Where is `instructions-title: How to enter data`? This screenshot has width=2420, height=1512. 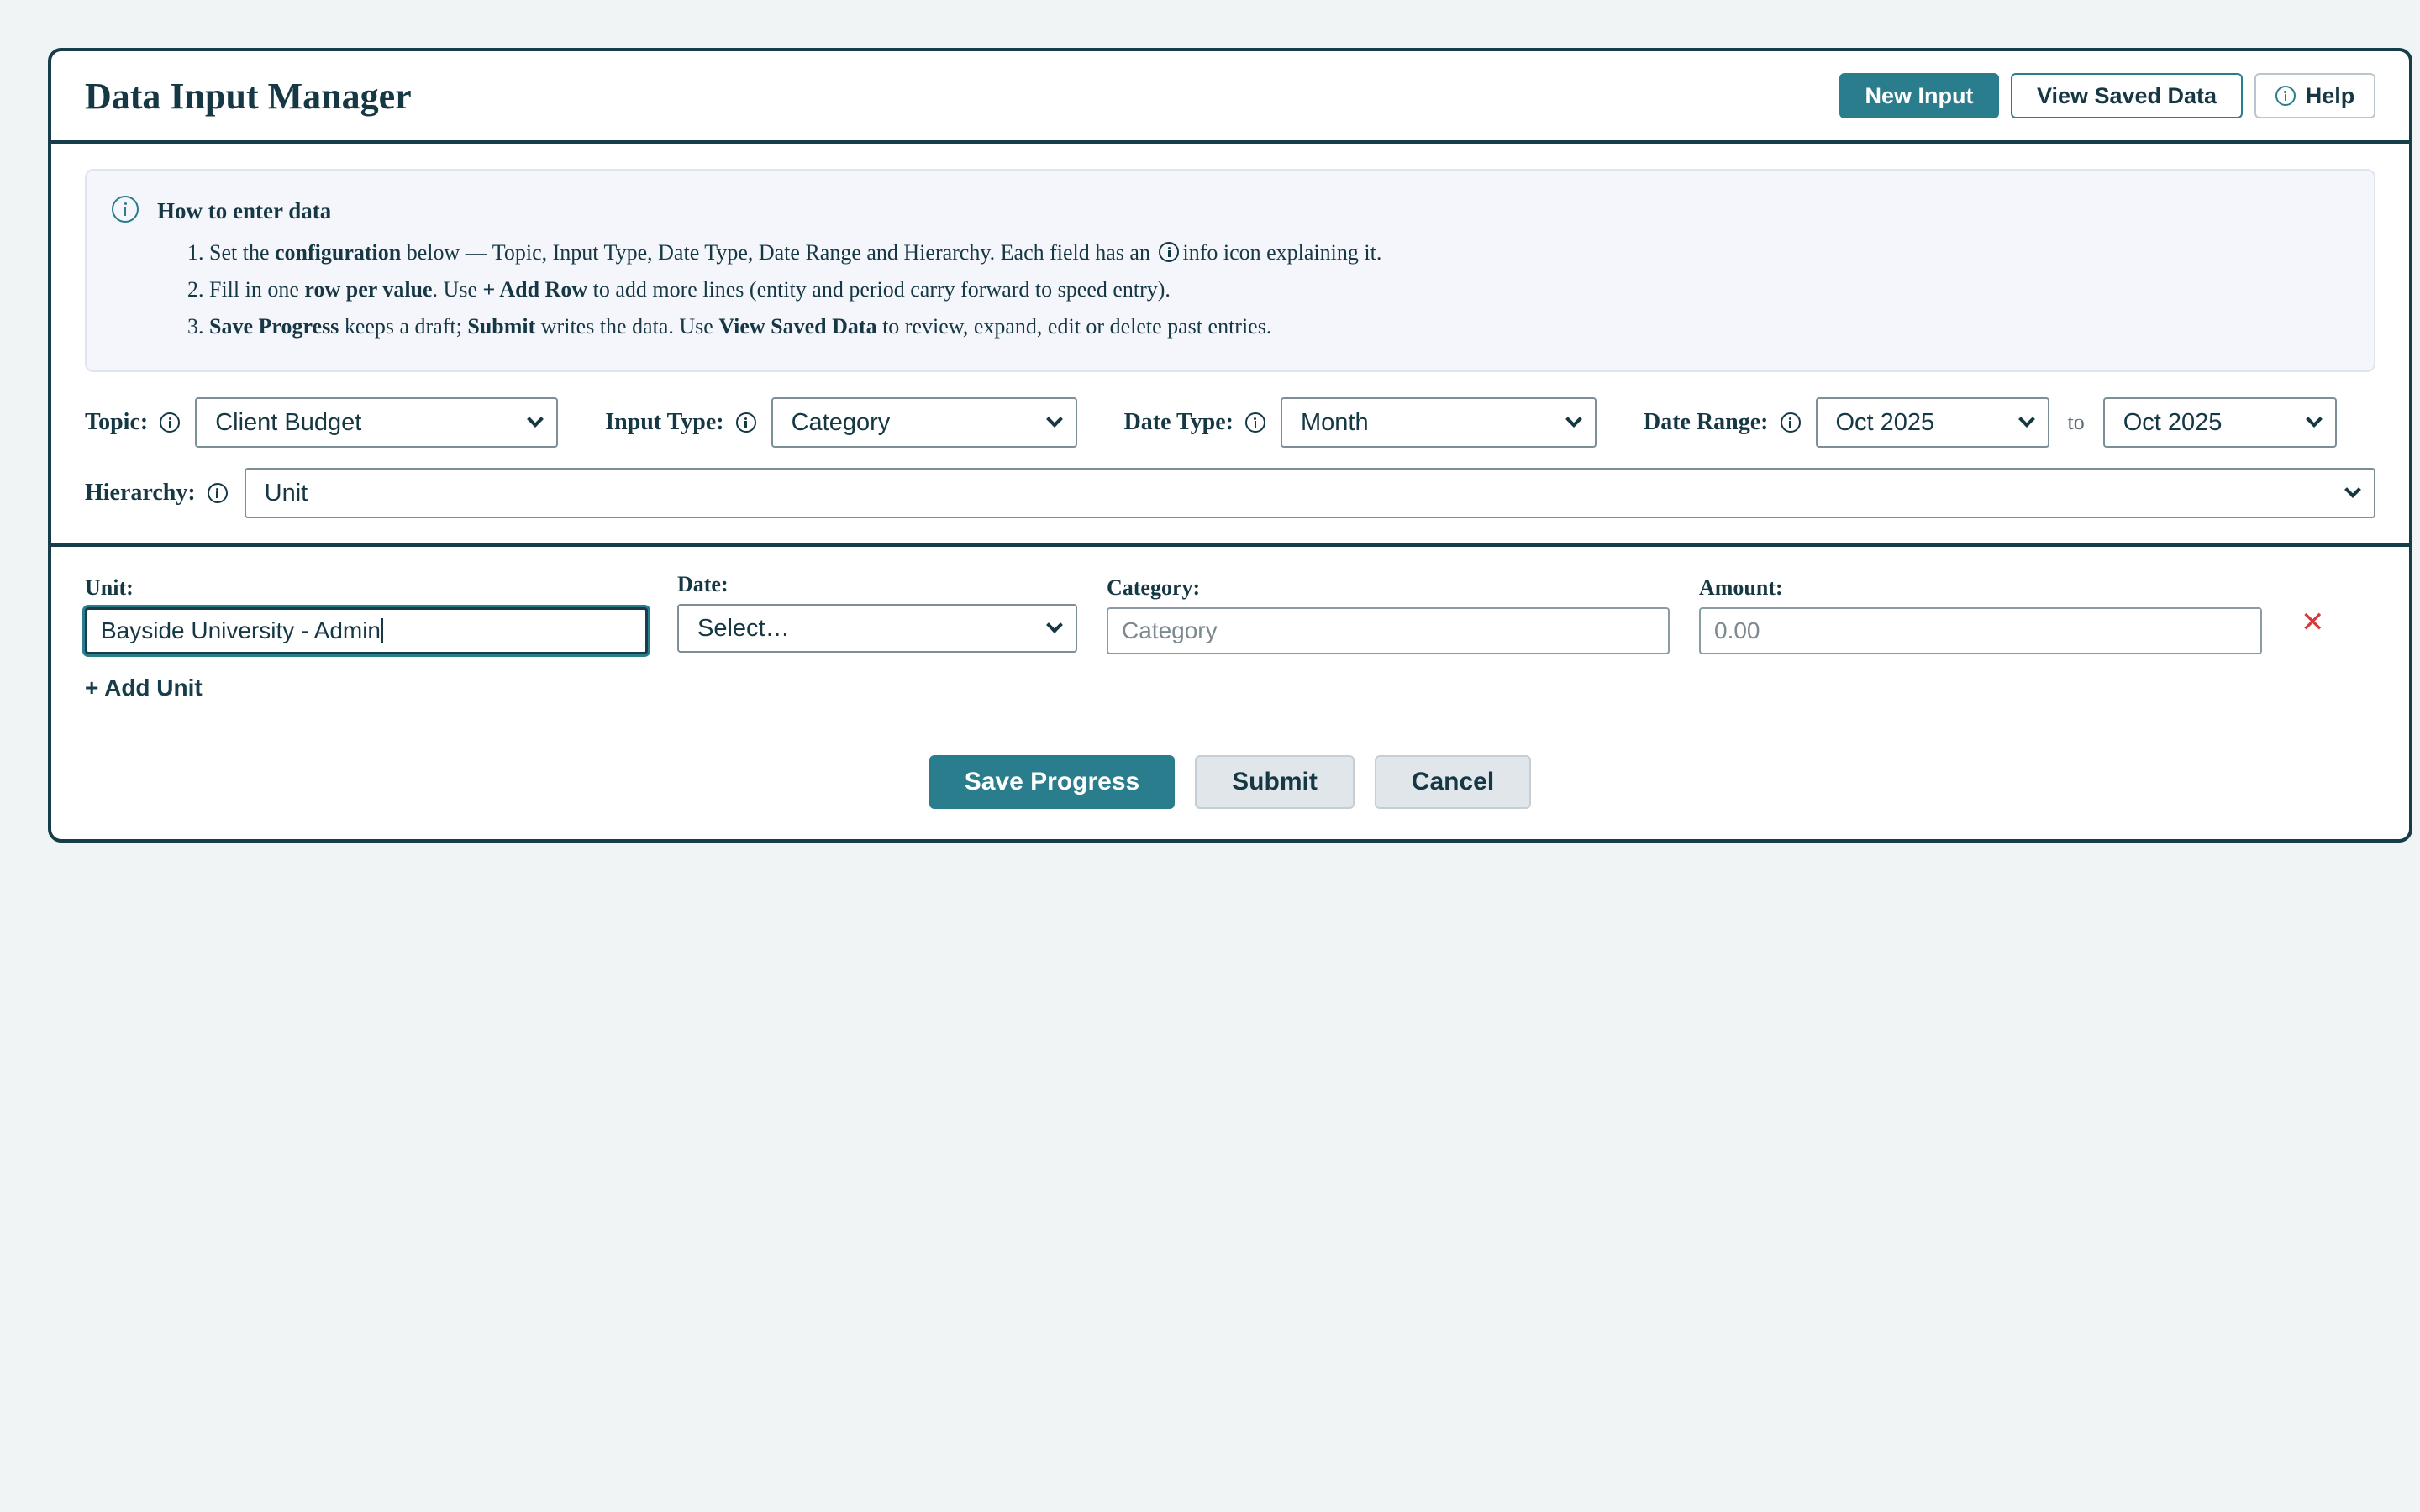 instructions-title: How to enter data is located at coordinates (244, 210).